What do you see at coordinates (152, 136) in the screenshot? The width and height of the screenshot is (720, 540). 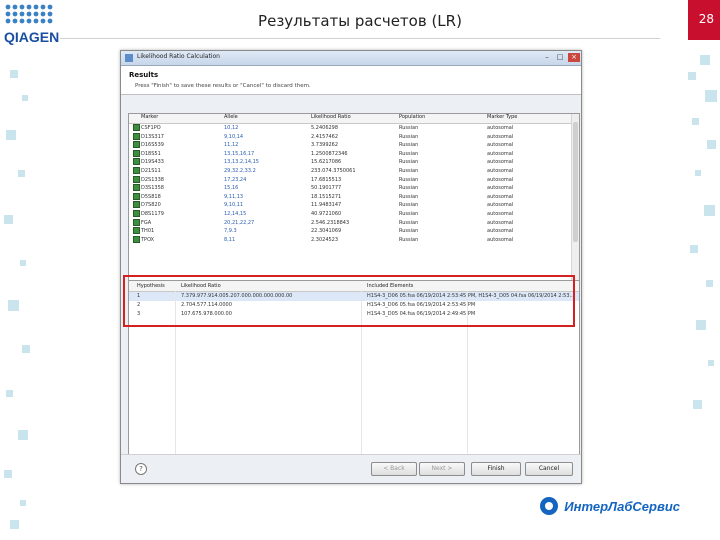 I see `cell-marker: D13S317` at bounding box center [152, 136].